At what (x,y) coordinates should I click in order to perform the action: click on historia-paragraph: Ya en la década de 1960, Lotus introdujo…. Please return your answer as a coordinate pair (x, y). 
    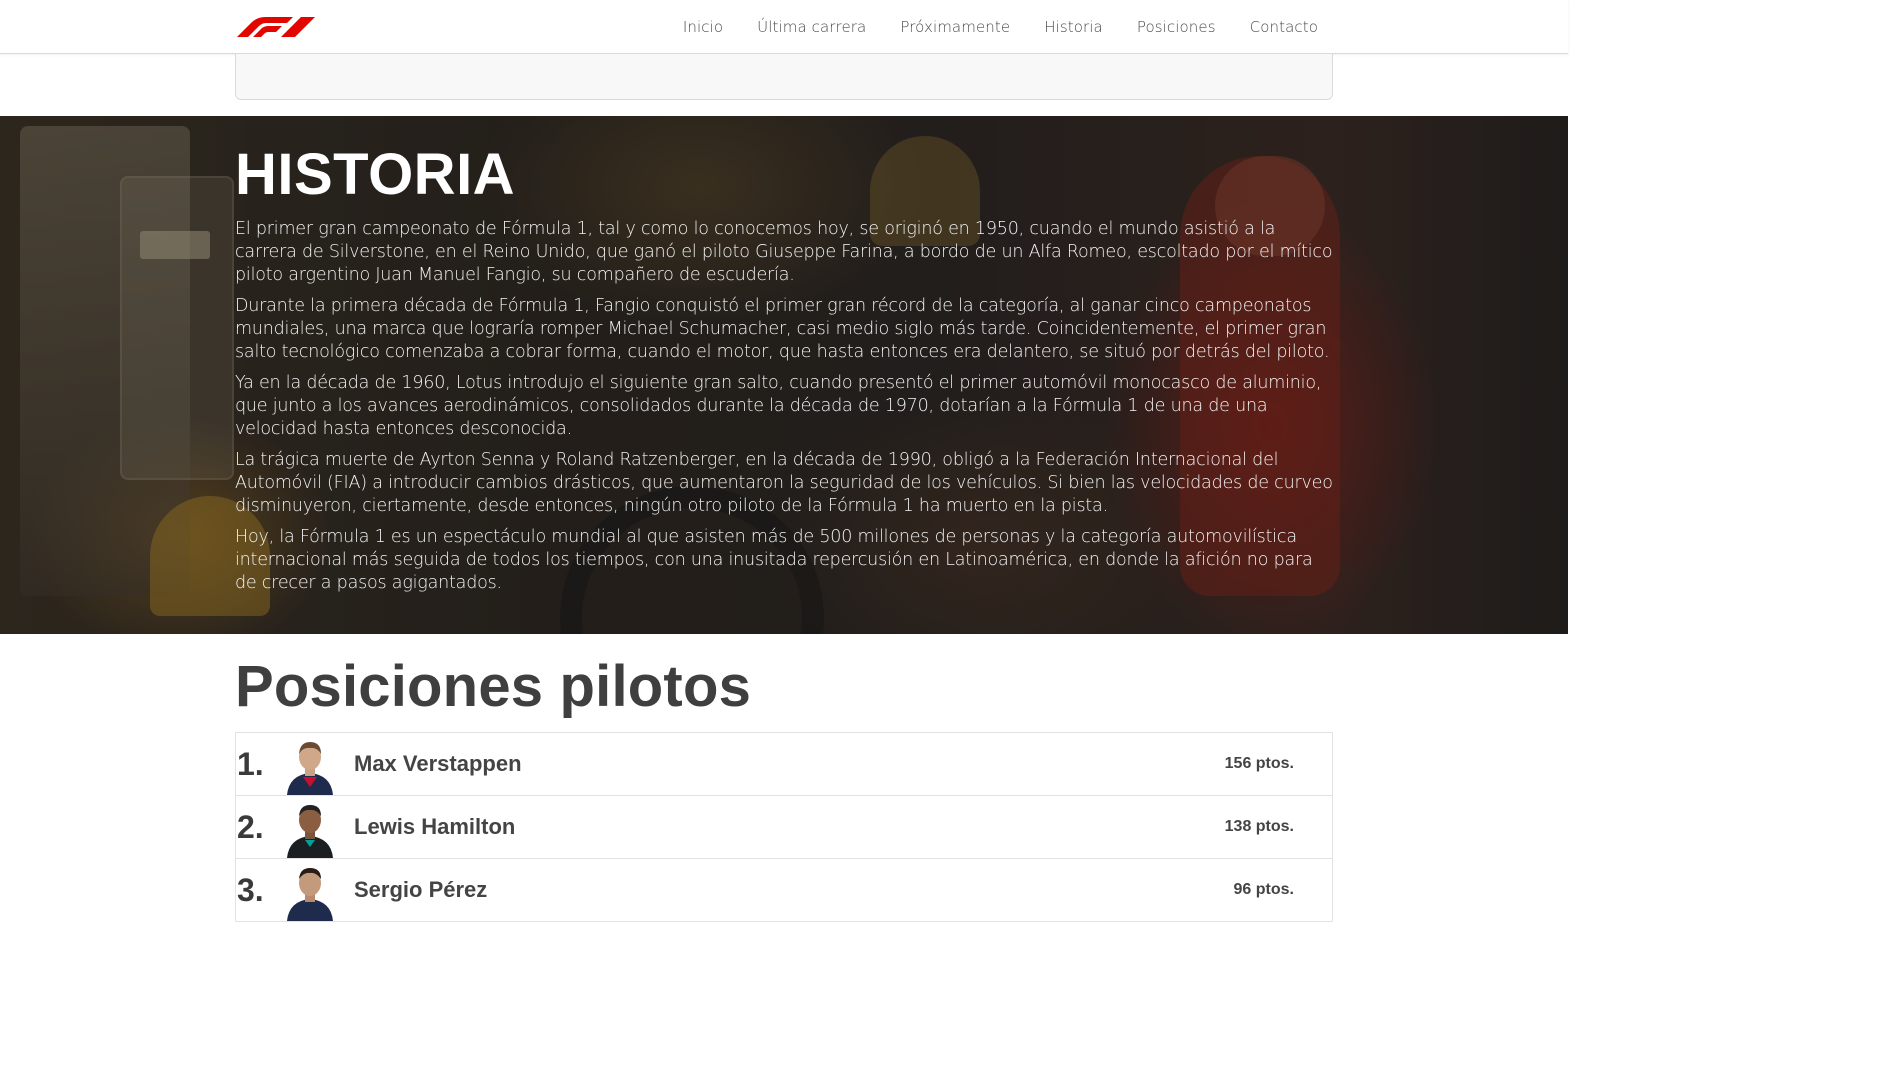
    Looking at the image, I should click on (778, 406).